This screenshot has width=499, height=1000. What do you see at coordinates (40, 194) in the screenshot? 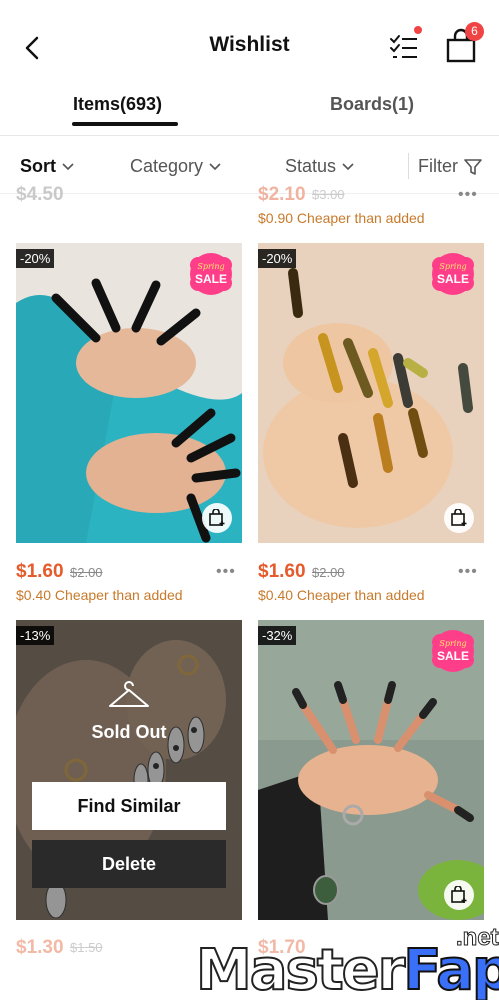
I see `price: $4.50` at bounding box center [40, 194].